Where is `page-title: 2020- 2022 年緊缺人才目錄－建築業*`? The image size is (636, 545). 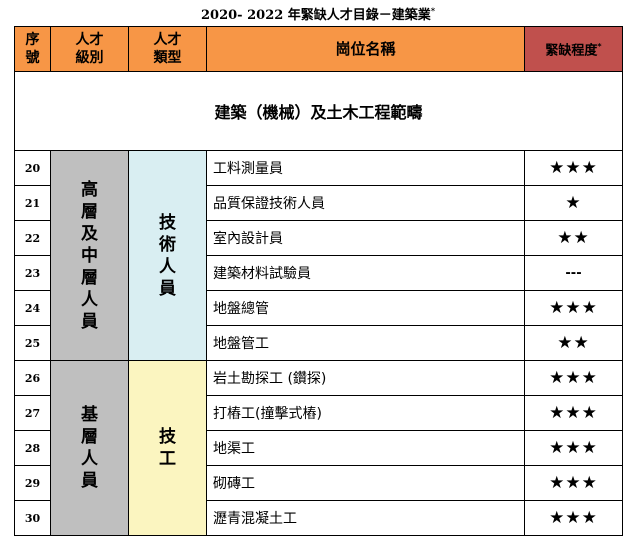 page-title: 2020- 2022 年緊缺人才目錄－建築業* is located at coordinates (318, 13).